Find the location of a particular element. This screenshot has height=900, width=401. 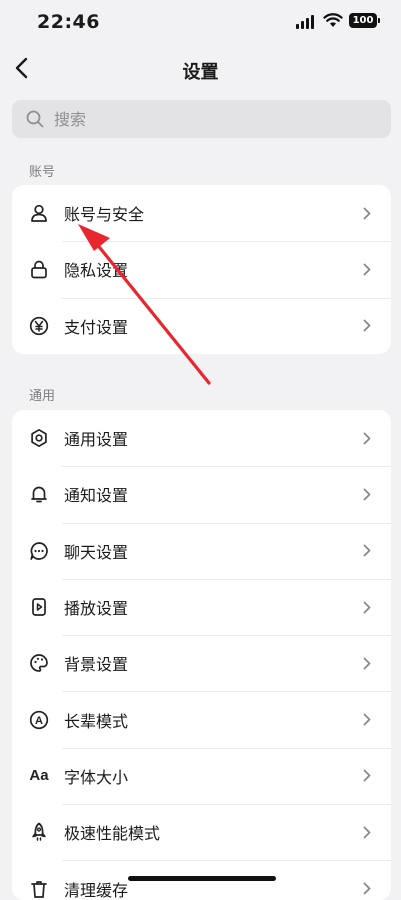

settings-item-label: 背景设置 is located at coordinates (96, 665).